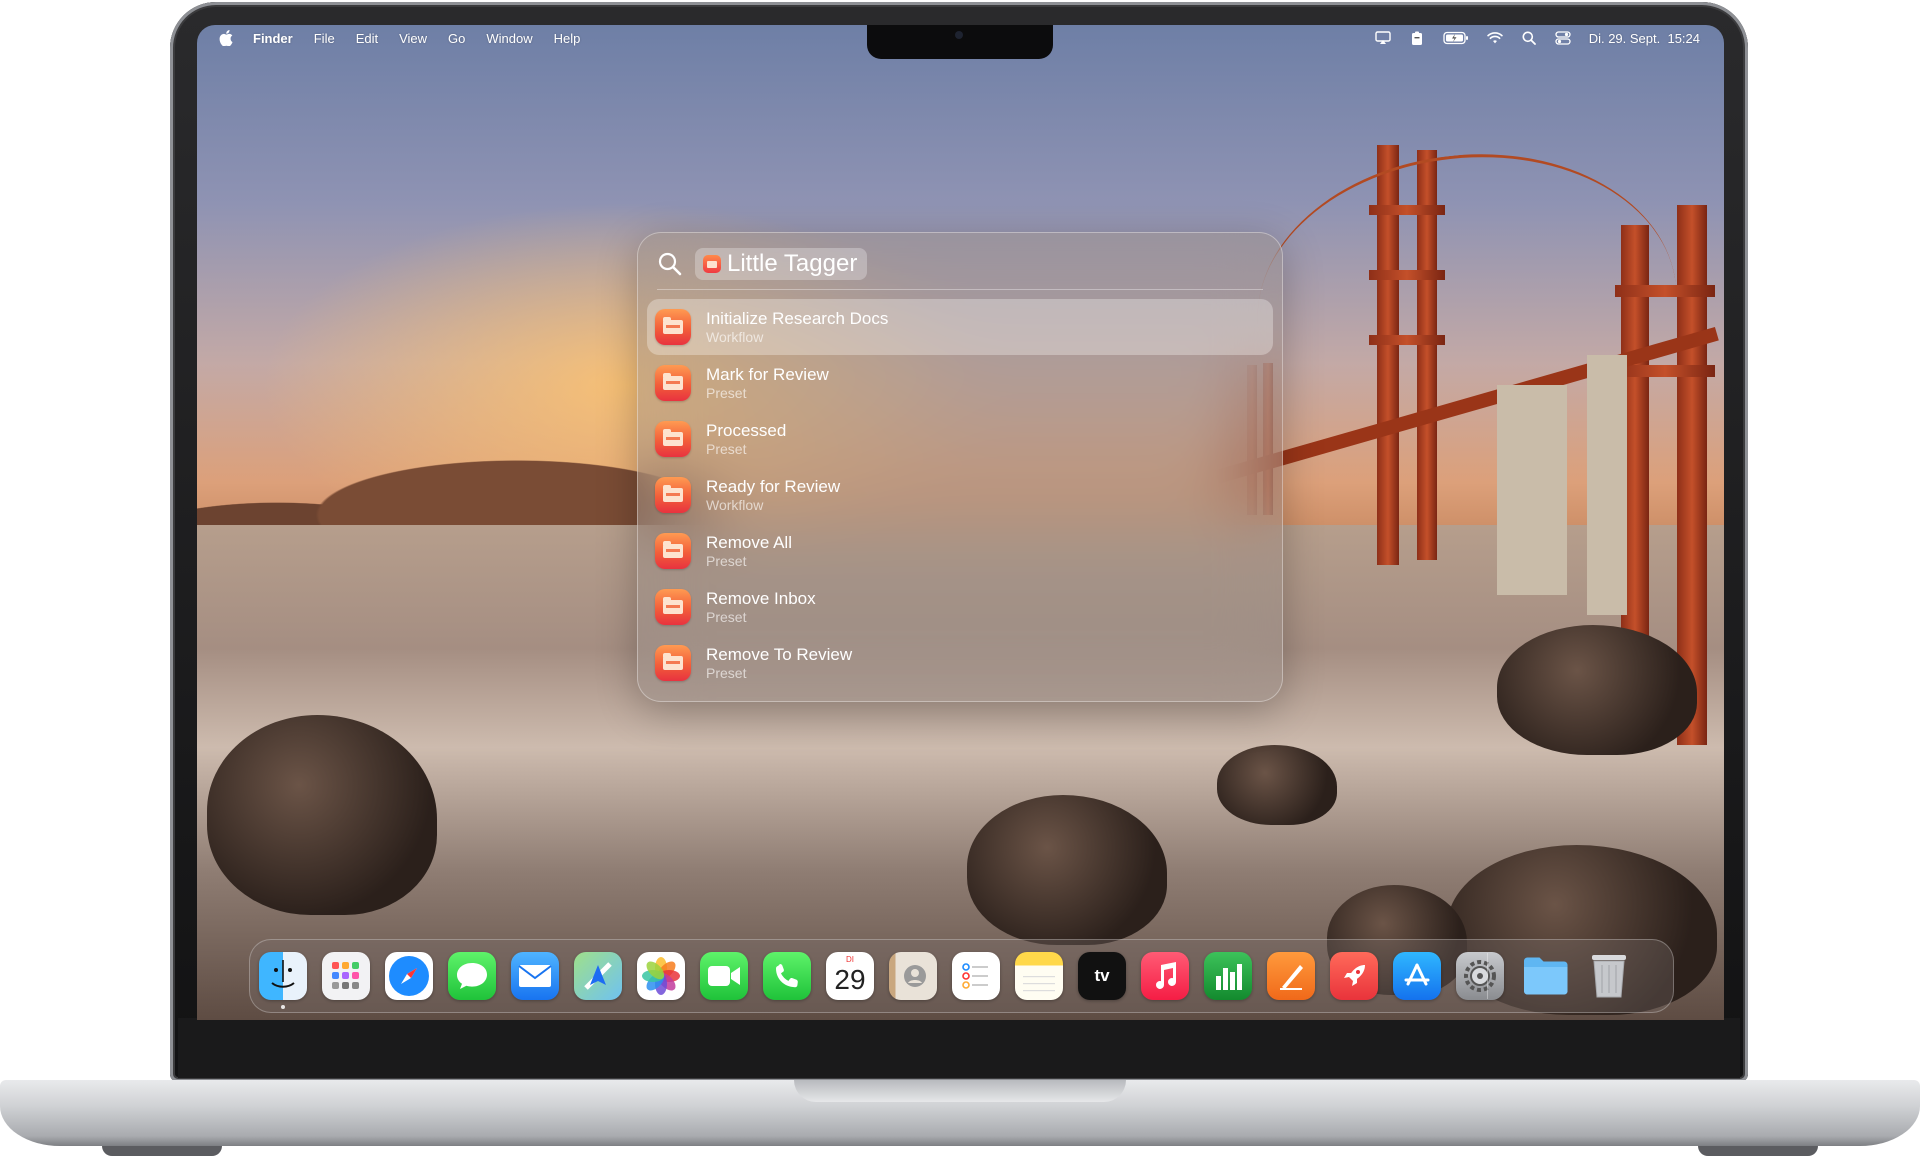  What do you see at coordinates (1165, 976) in the screenshot?
I see `music-icon` at bounding box center [1165, 976].